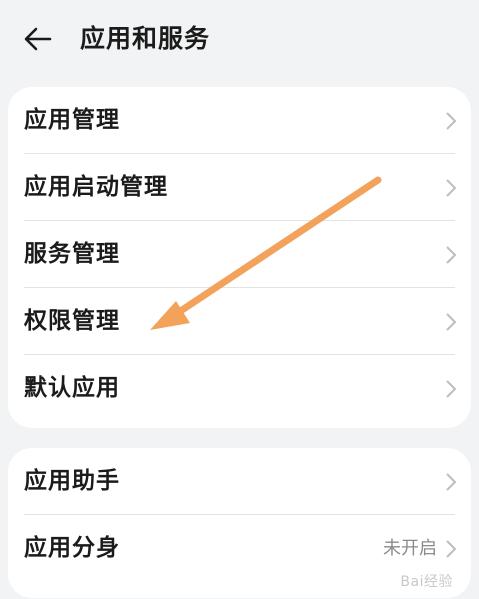 The height and width of the screenshot is (599, 479). Describe the element at coordinates (239, 254) in the screenshot. I see `list-item-service-management: 服务管理` at that location.